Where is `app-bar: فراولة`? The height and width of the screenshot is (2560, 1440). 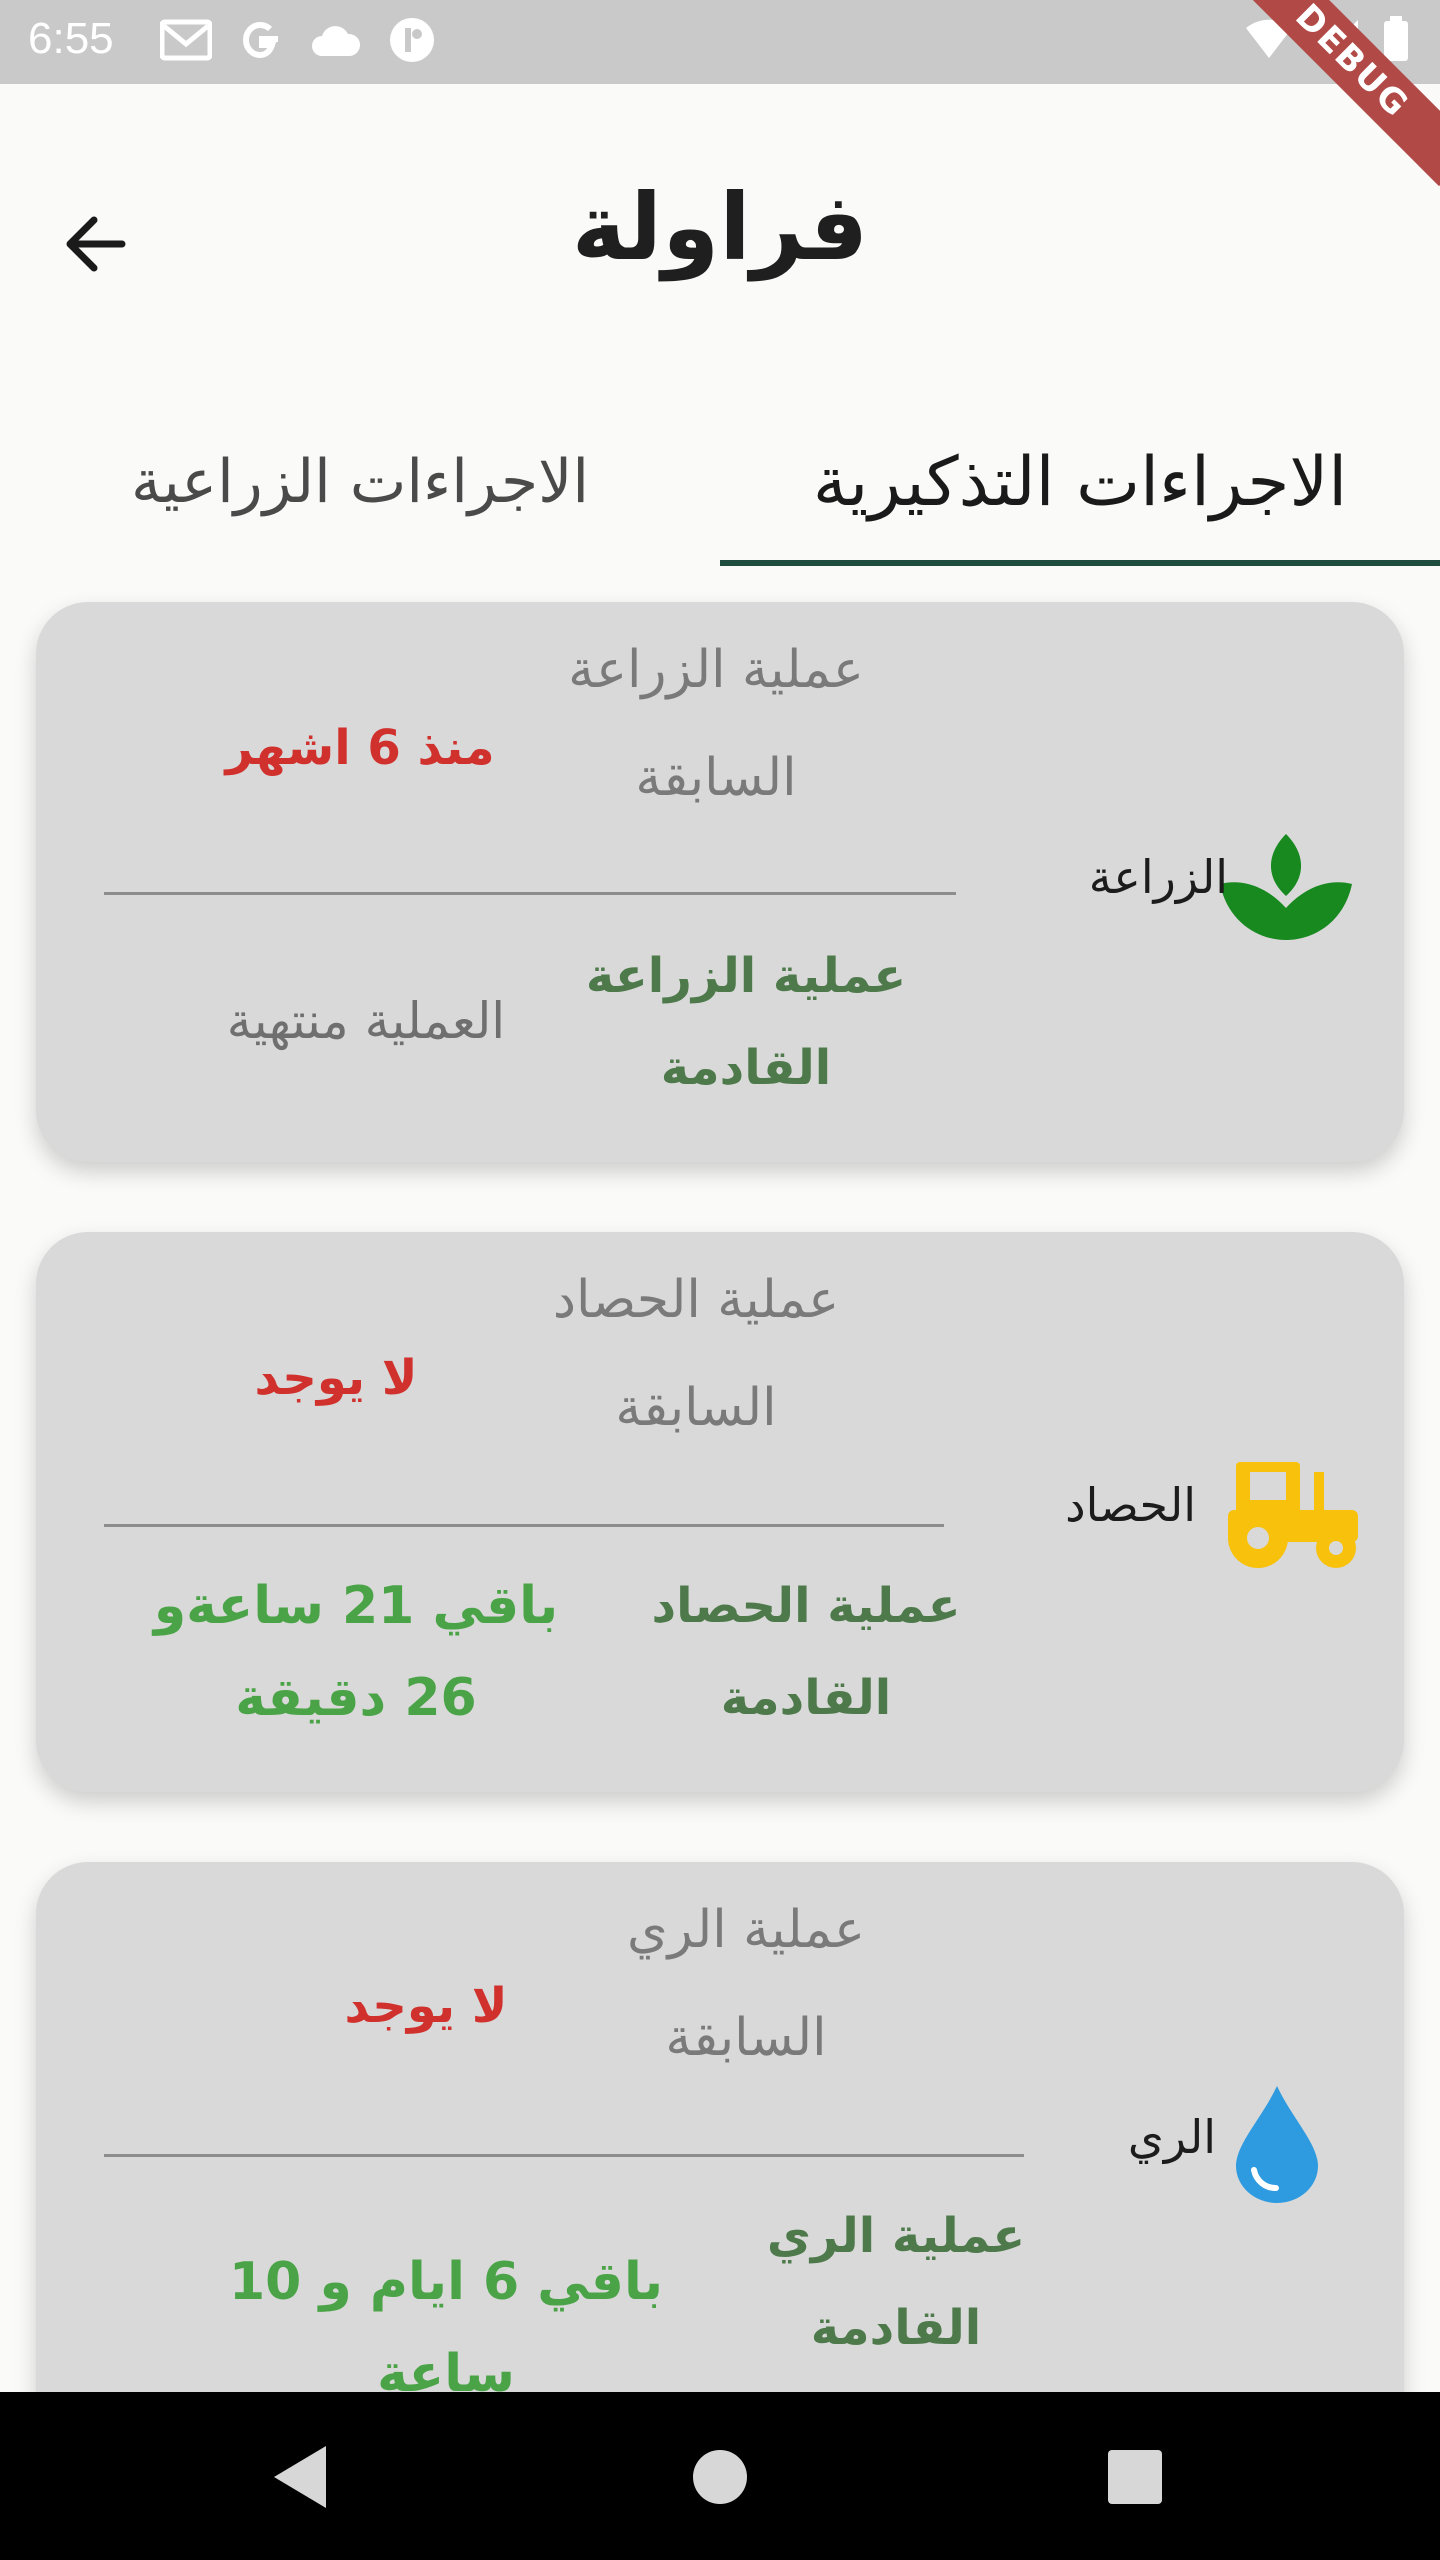
app-bar: فراولة is located at coordinates (720, 239).